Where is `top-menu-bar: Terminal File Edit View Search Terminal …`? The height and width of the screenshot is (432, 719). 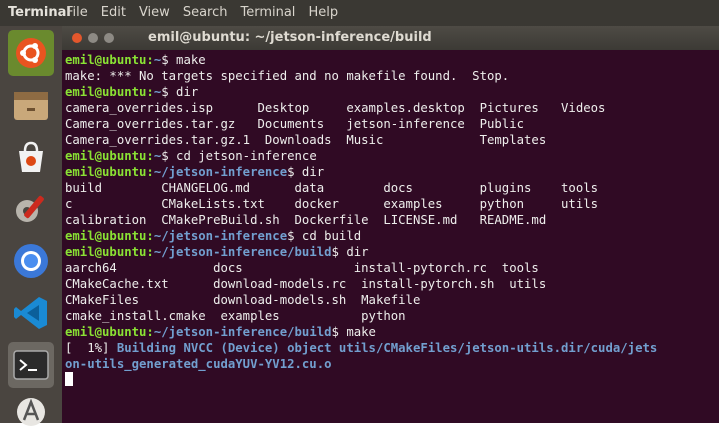 top-menu-bar: Terminal File Edit View Search Terminal … is located at coordinates (359, 13).